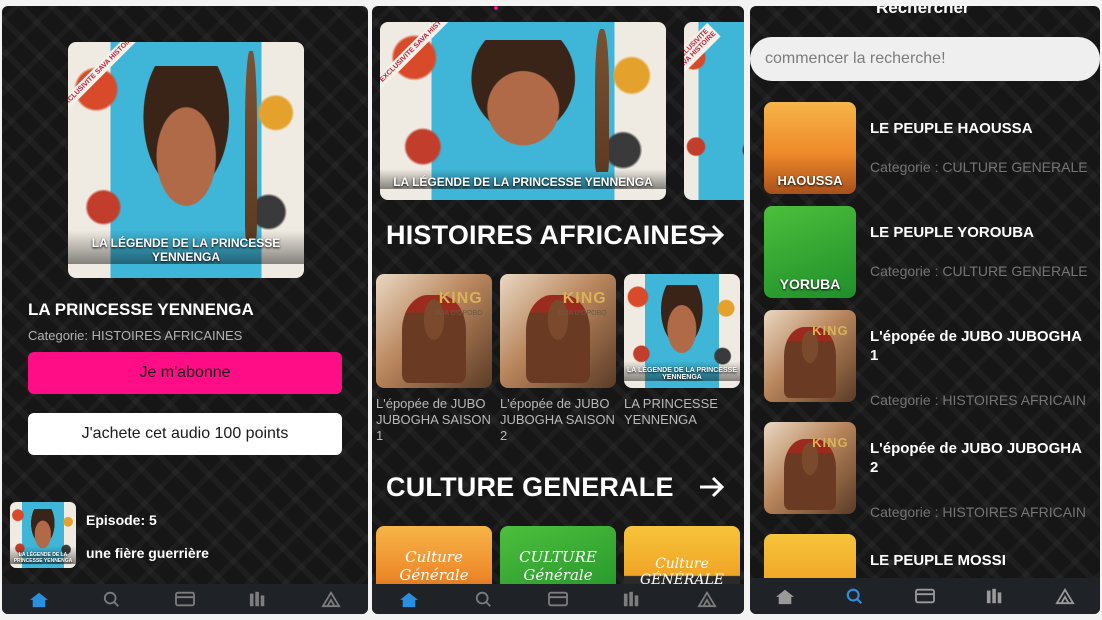 The height and width of the screenshot is (620, 1102). I want to click on result-title: LE PEUPLE MOSSI, so click(938, 560).